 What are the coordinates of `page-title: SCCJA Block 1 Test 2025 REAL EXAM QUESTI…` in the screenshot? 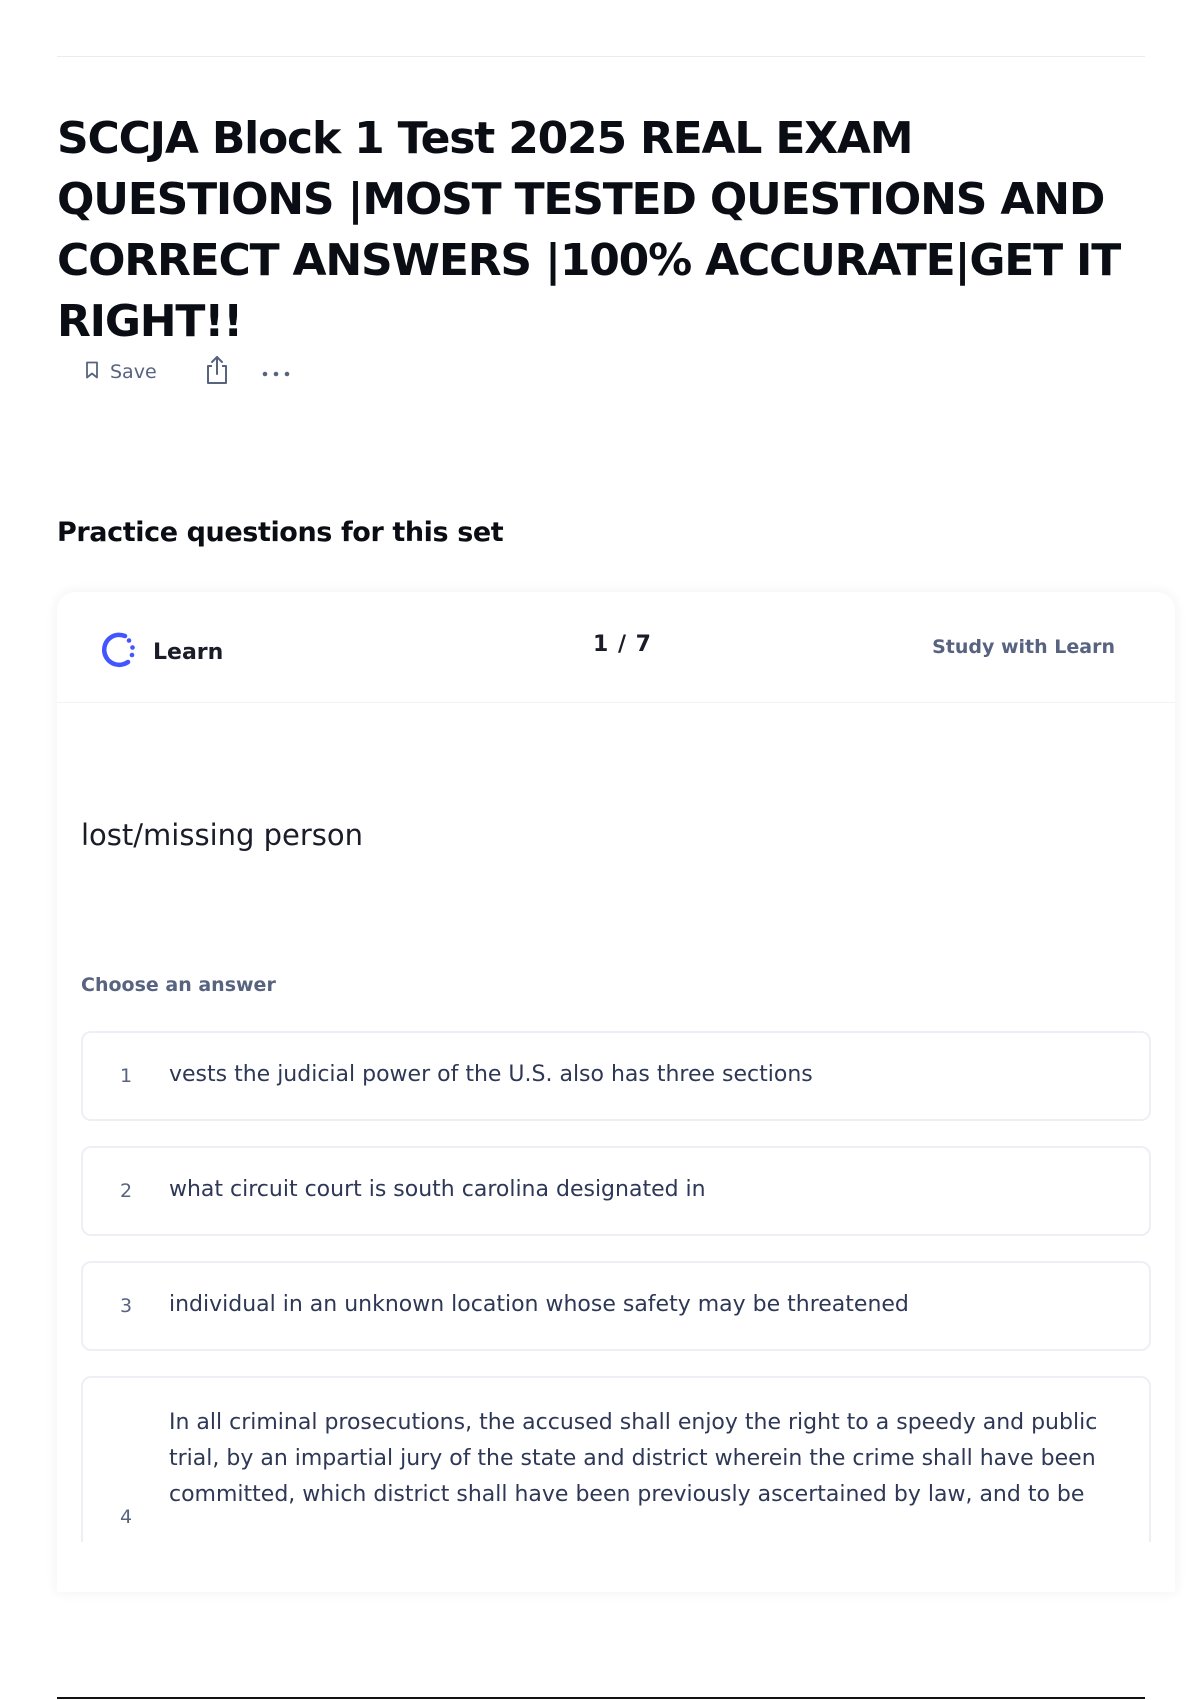 It's located at (589, 230).